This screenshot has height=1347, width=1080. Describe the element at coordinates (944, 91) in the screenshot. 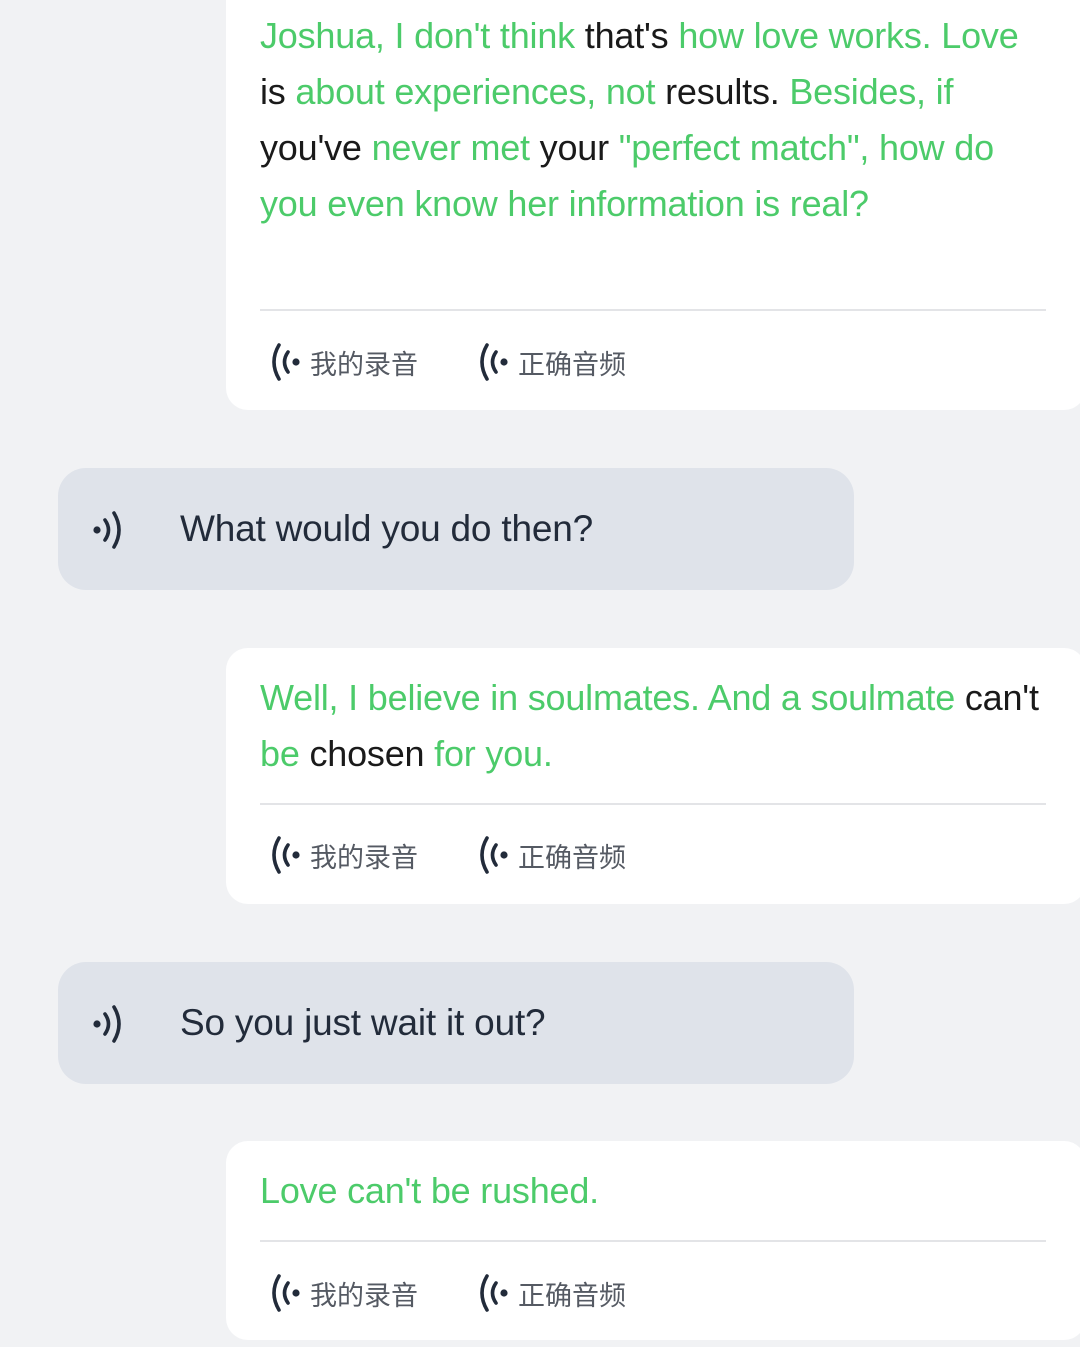

I see `sentence-word: if` at that location.